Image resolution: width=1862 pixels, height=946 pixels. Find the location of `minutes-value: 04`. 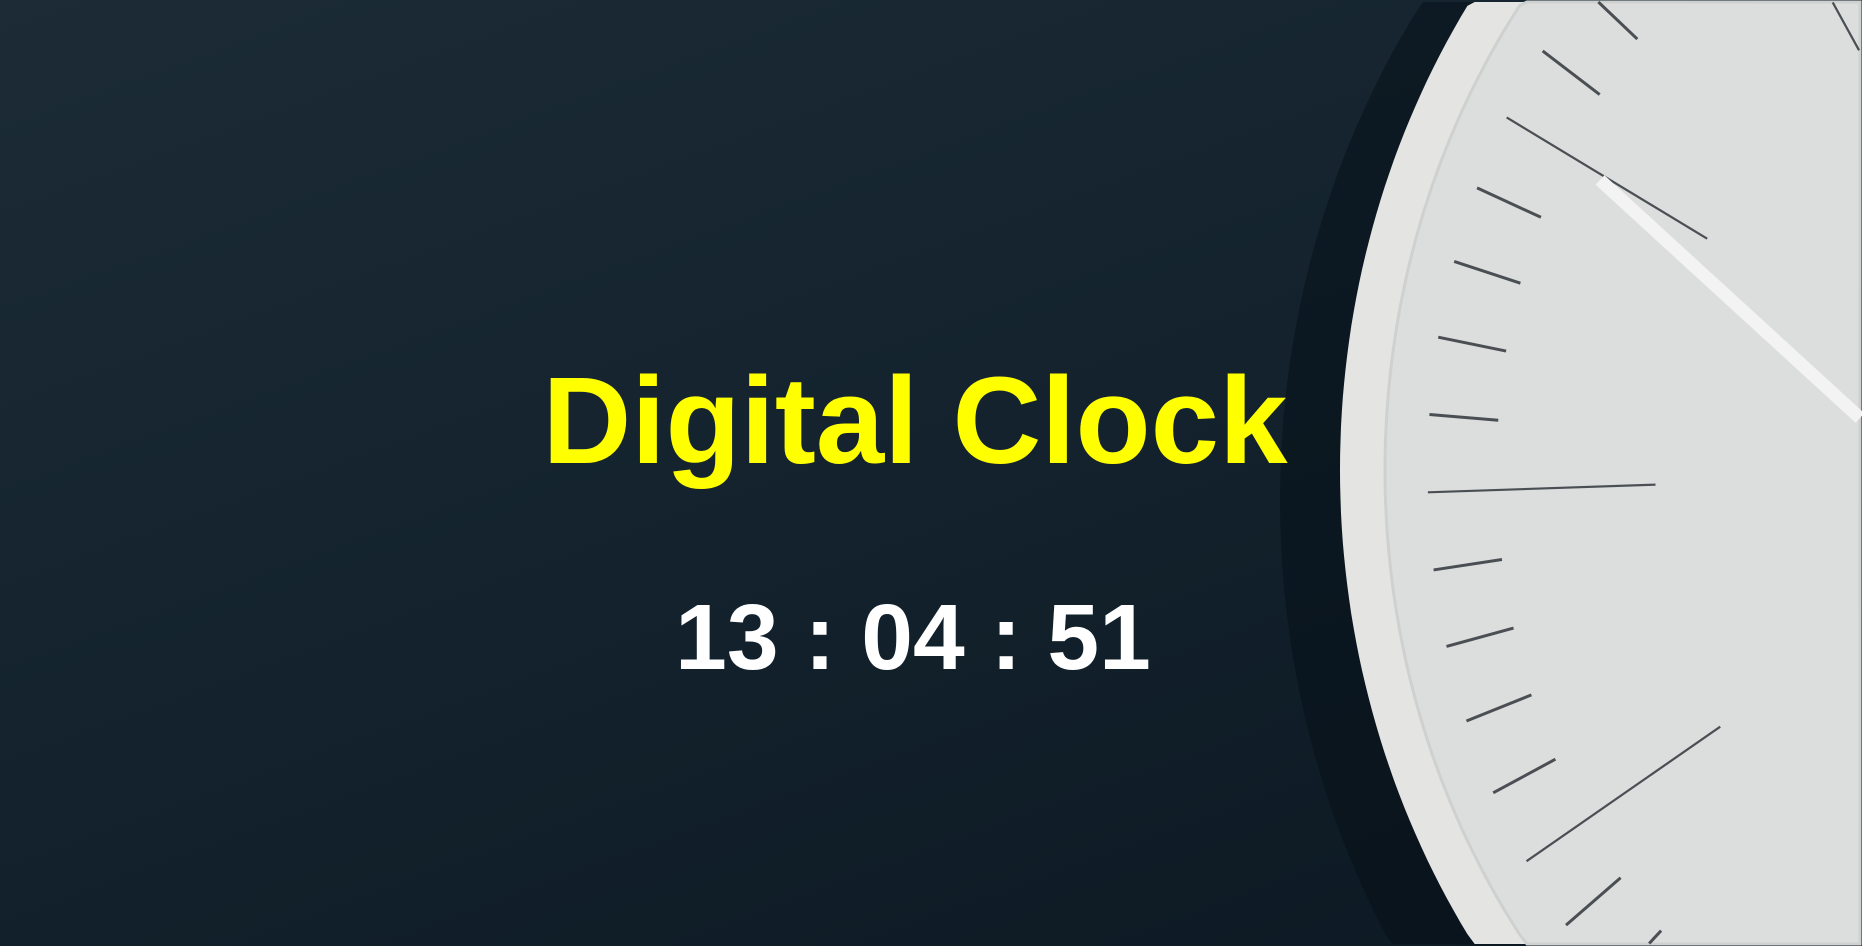

minutes-value: 04 is located at coordinates (913, 637).